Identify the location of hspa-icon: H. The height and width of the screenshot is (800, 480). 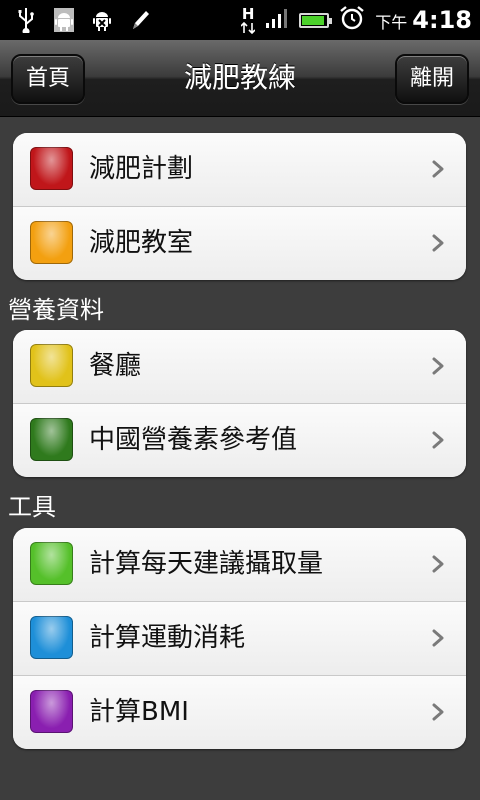
(248, 19).